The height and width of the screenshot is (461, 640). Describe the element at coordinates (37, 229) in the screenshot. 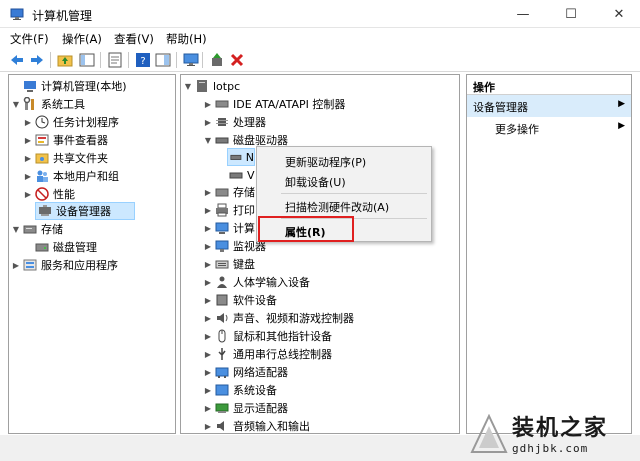

I see `tree-item-storage: ▼ 存储` at that location.